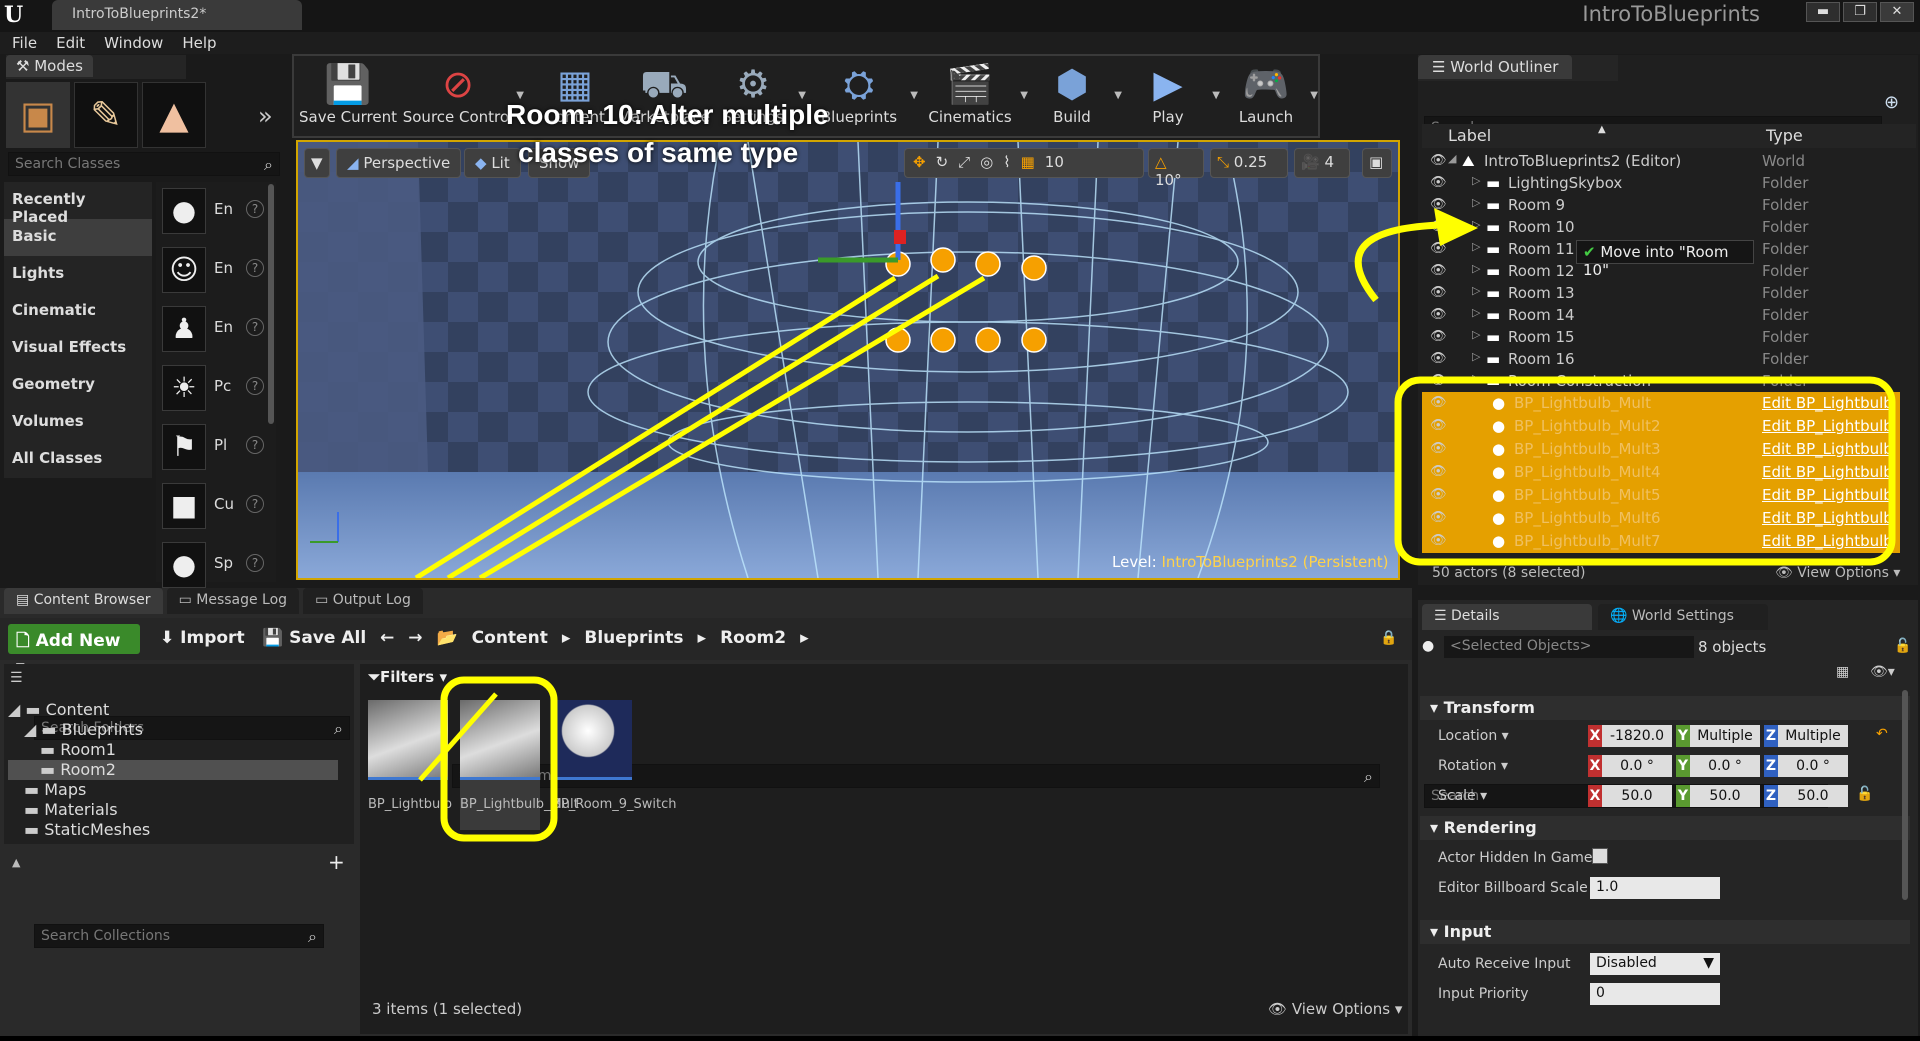 This screenshot has height=1041, width=1920. I want to click on cinematics-button: 🎬 Cinematics ▼, so click(975, 96).